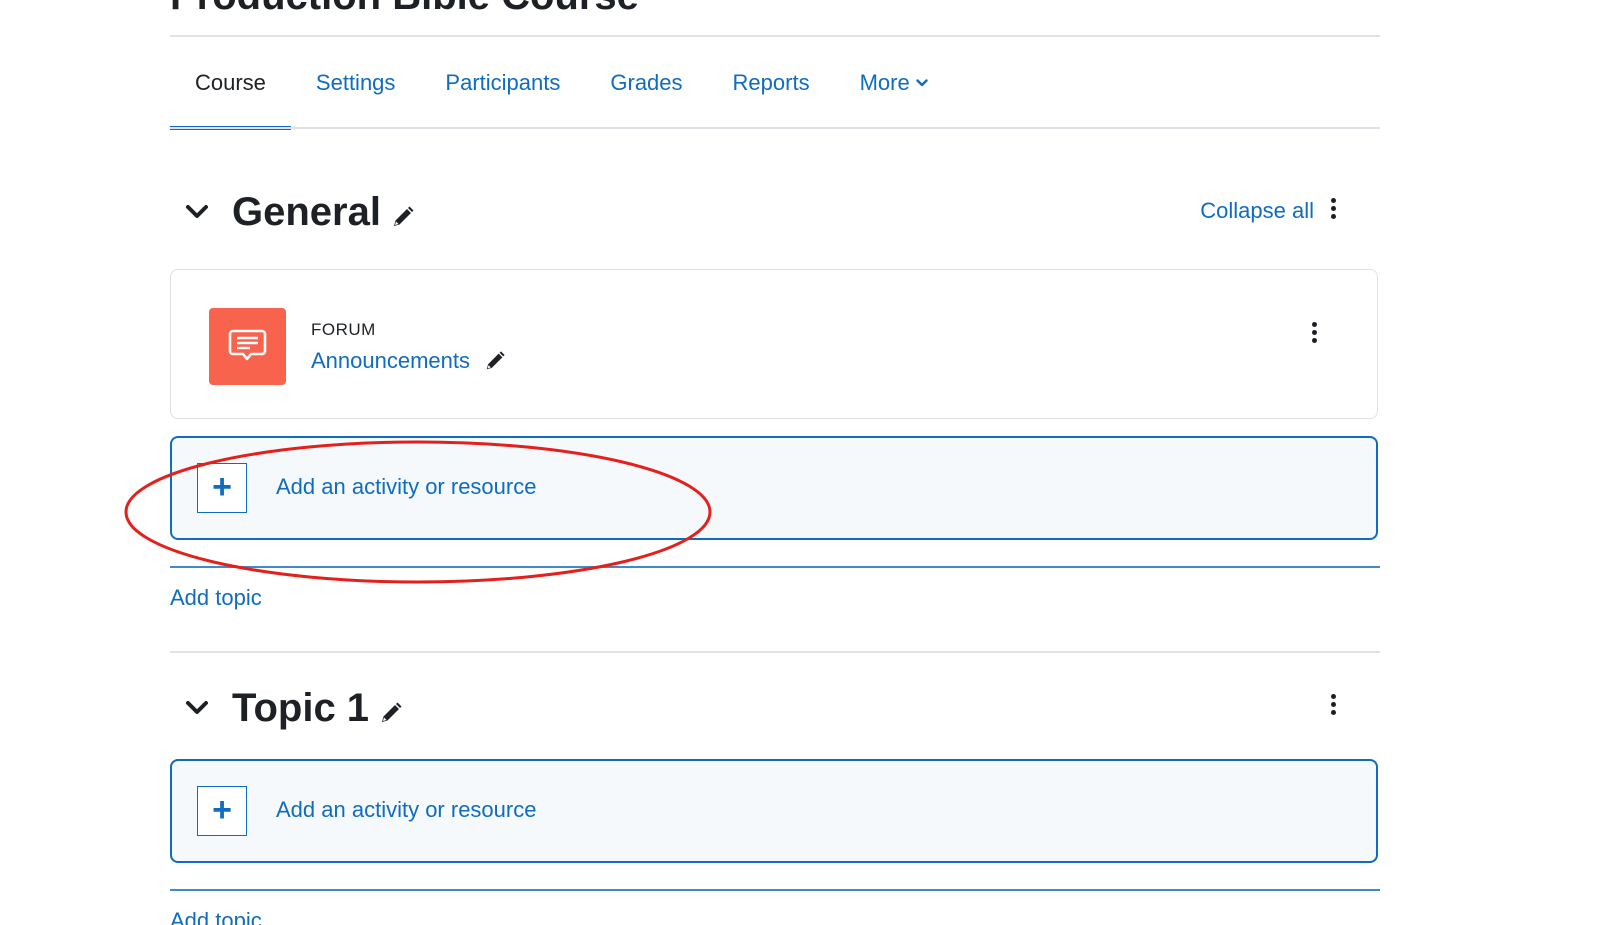 The image size is (1600, 925). Describe the element at coordinates (646, 82) in the screenshot. I see `tab-grades-label: Grades` at that location.